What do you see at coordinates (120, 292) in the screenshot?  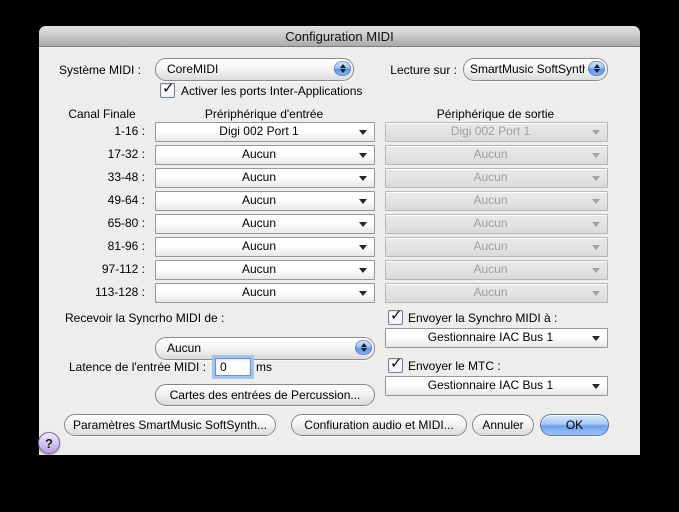 I see `channel-row-label: 113-128 :` at bounding box center [120, 292].